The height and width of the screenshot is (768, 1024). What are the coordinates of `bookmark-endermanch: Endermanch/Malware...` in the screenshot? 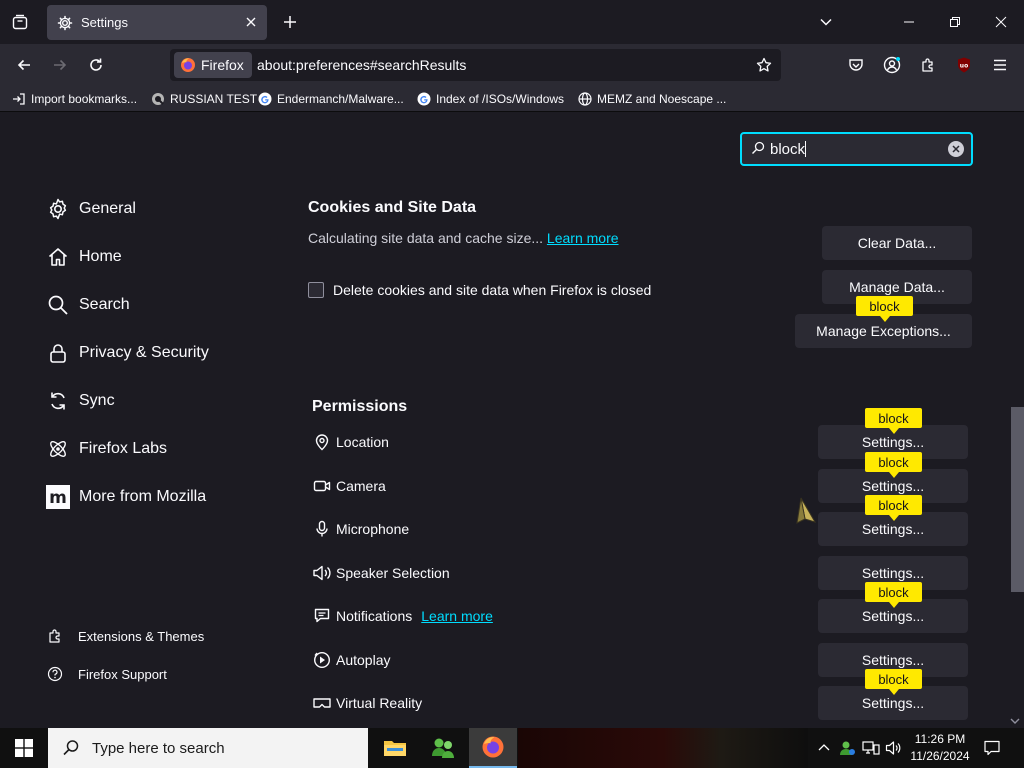 It's located at (331, 99).